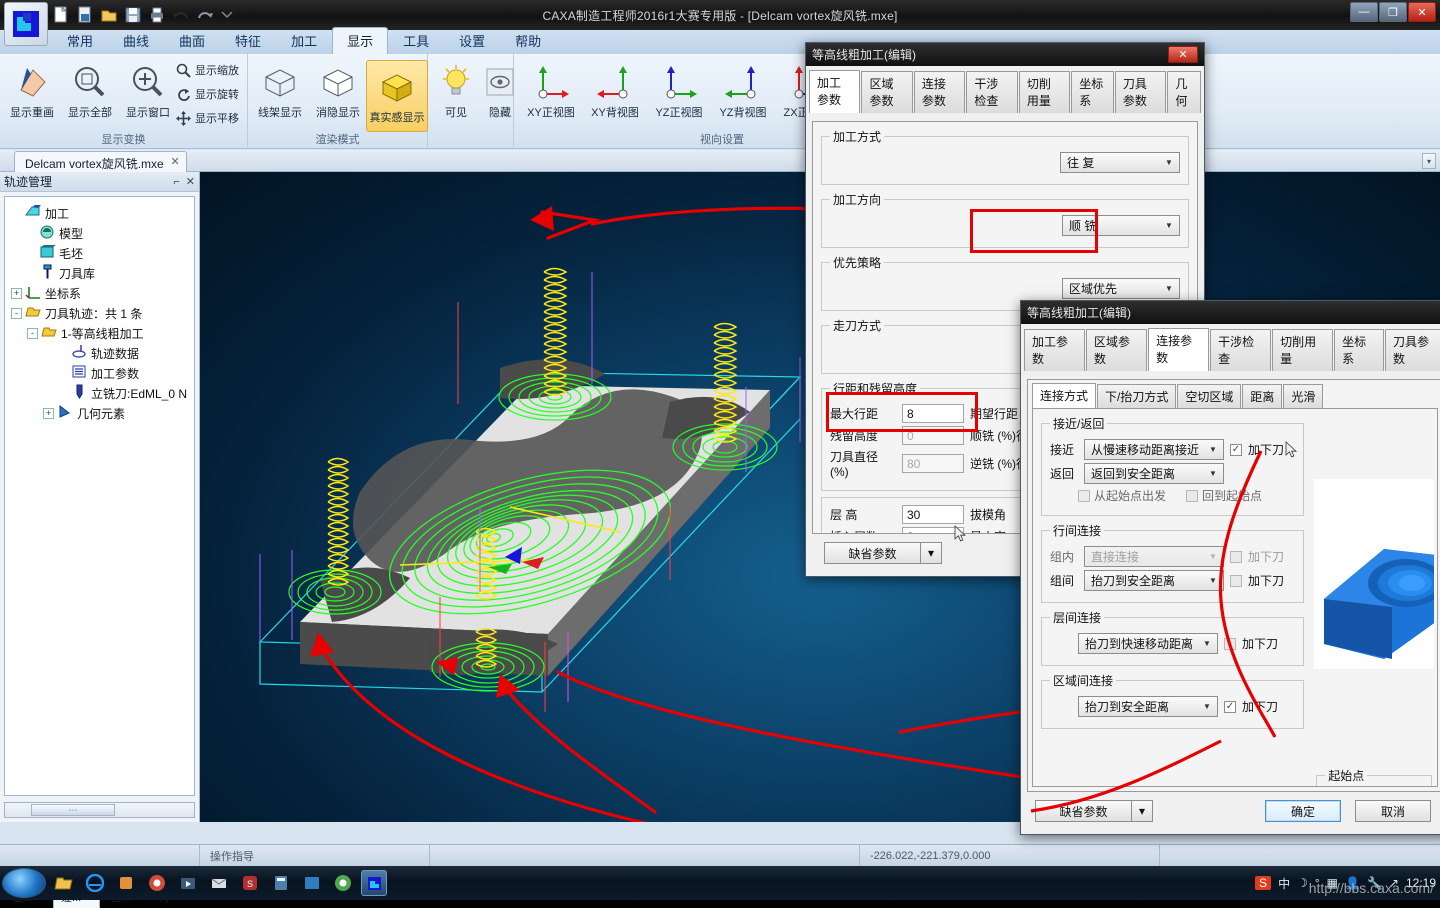 Image resolution: width=1440 pixels, height=908 pixels. What do you see at coordinates (1209, 396) in the screenshot?
I see `subtab-air-cut-area: 空切区域` at bounding box center [1209, 396].